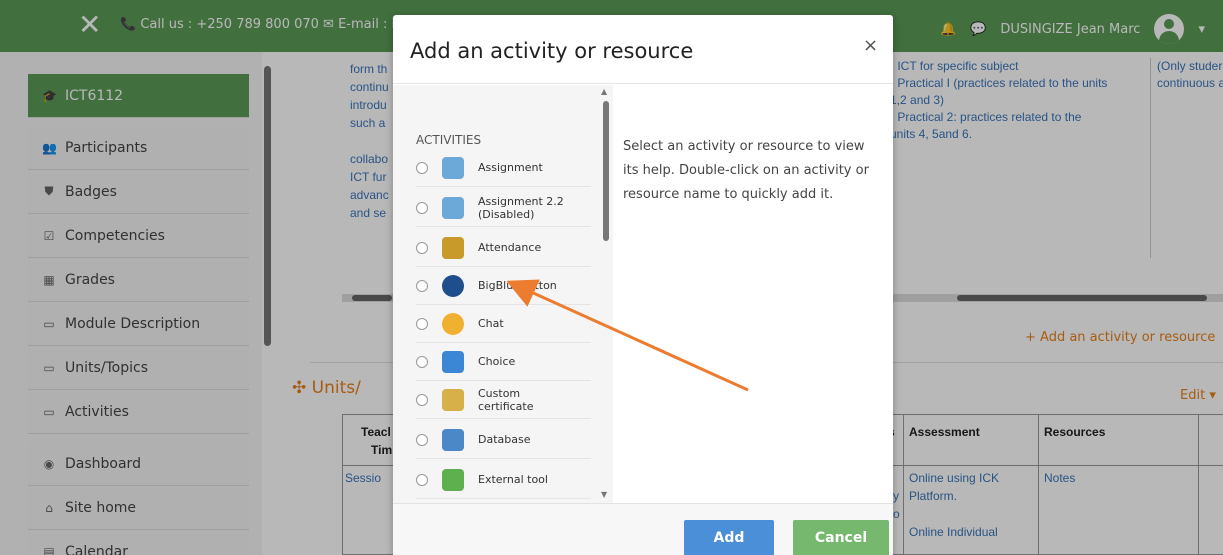 The height and width of the screenshot is (555, 1223). Describe the element at coordinates (643, 529) in the screenshot. I see `dialog-footer: Add Cancel` at that location.